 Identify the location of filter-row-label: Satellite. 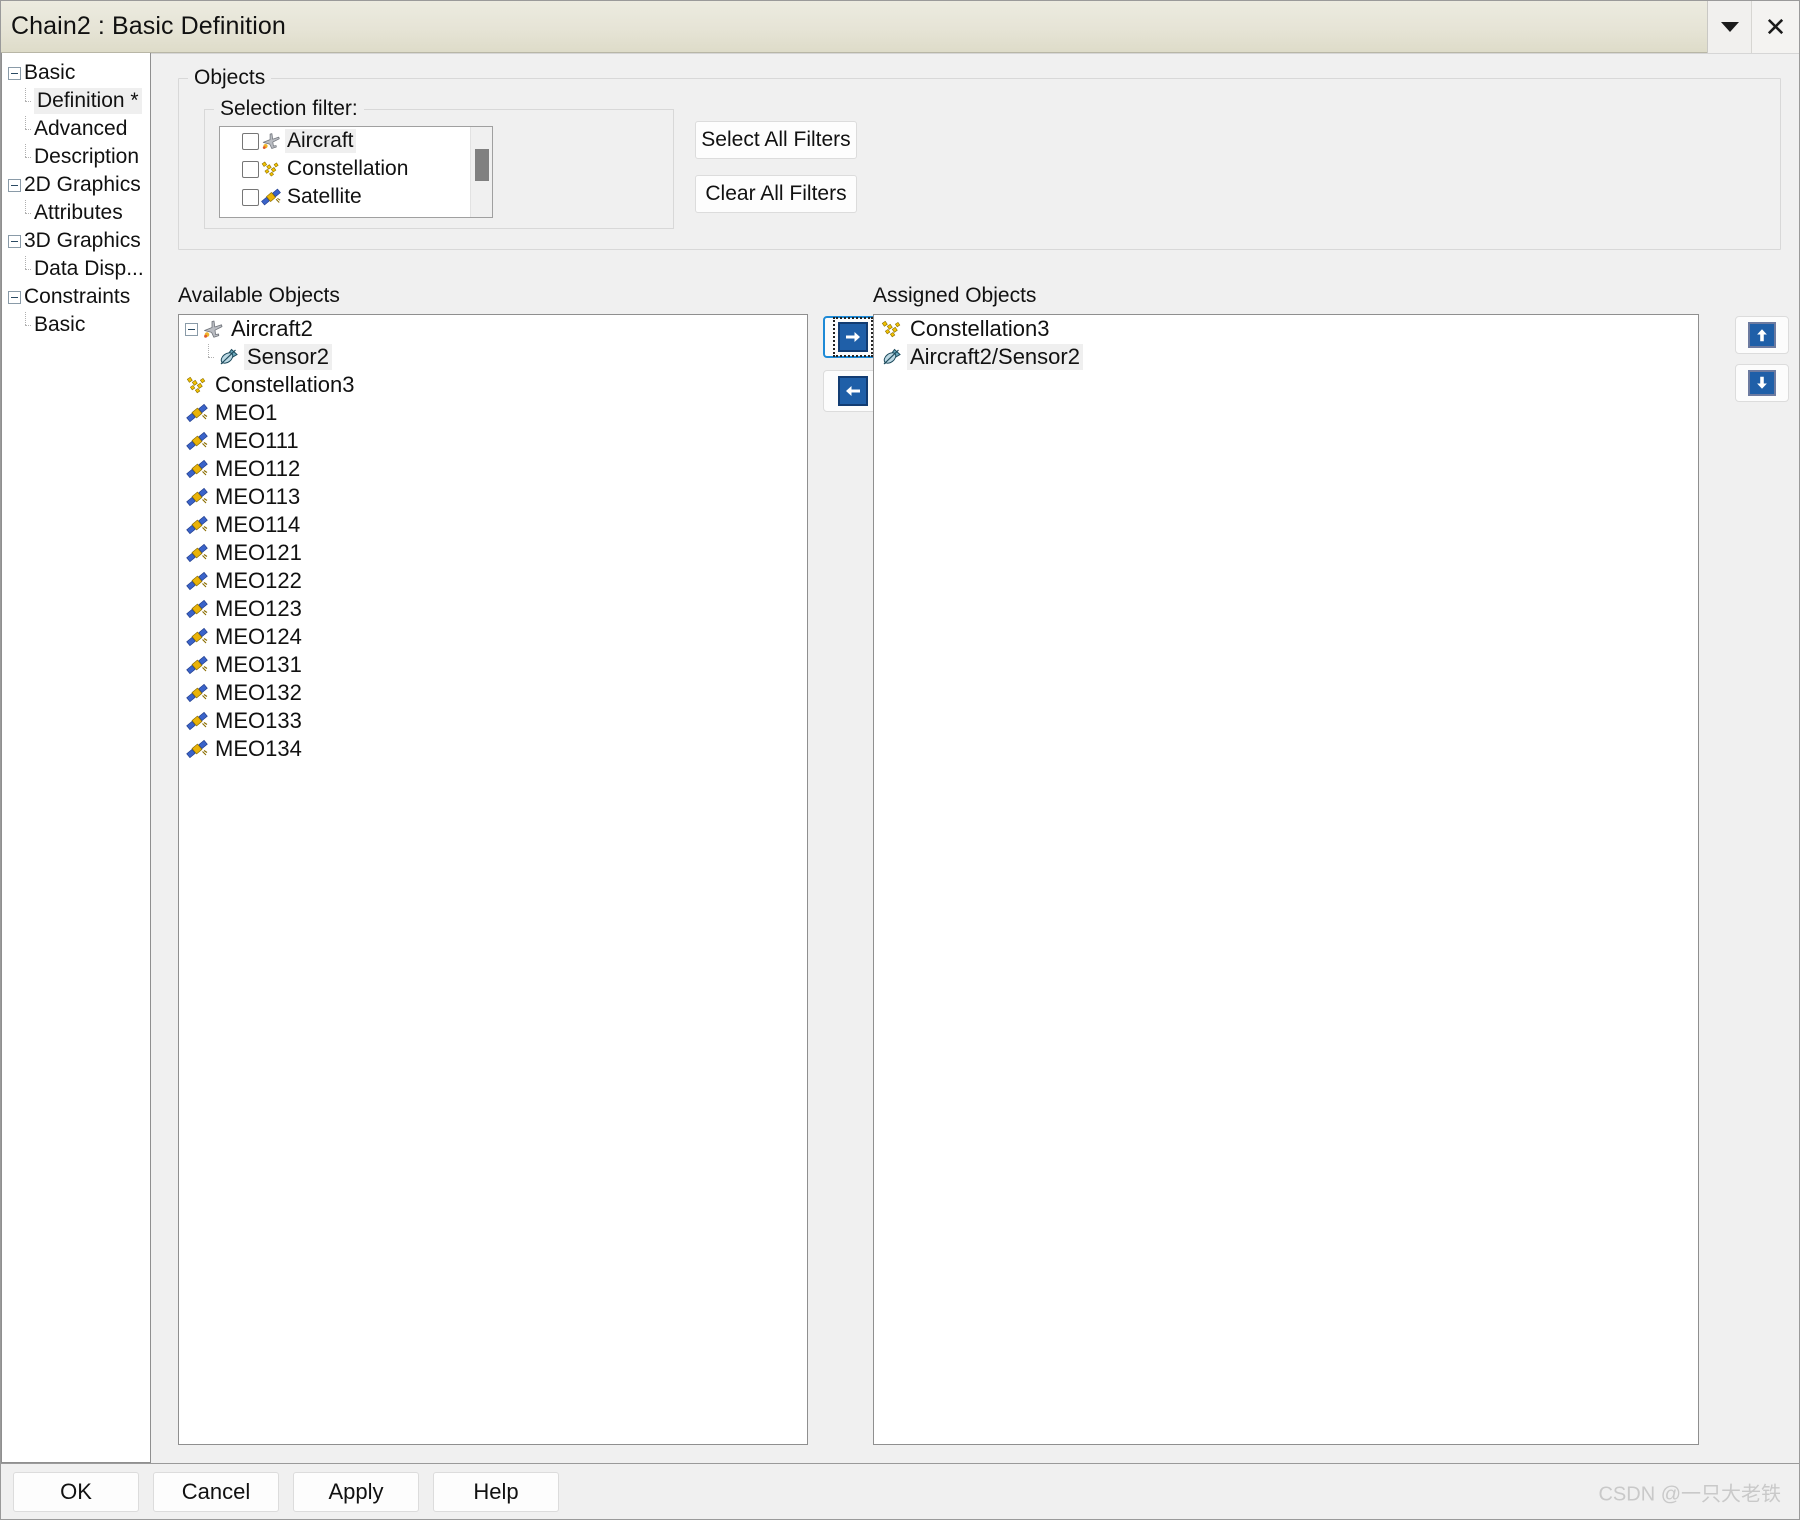
(324, 196).